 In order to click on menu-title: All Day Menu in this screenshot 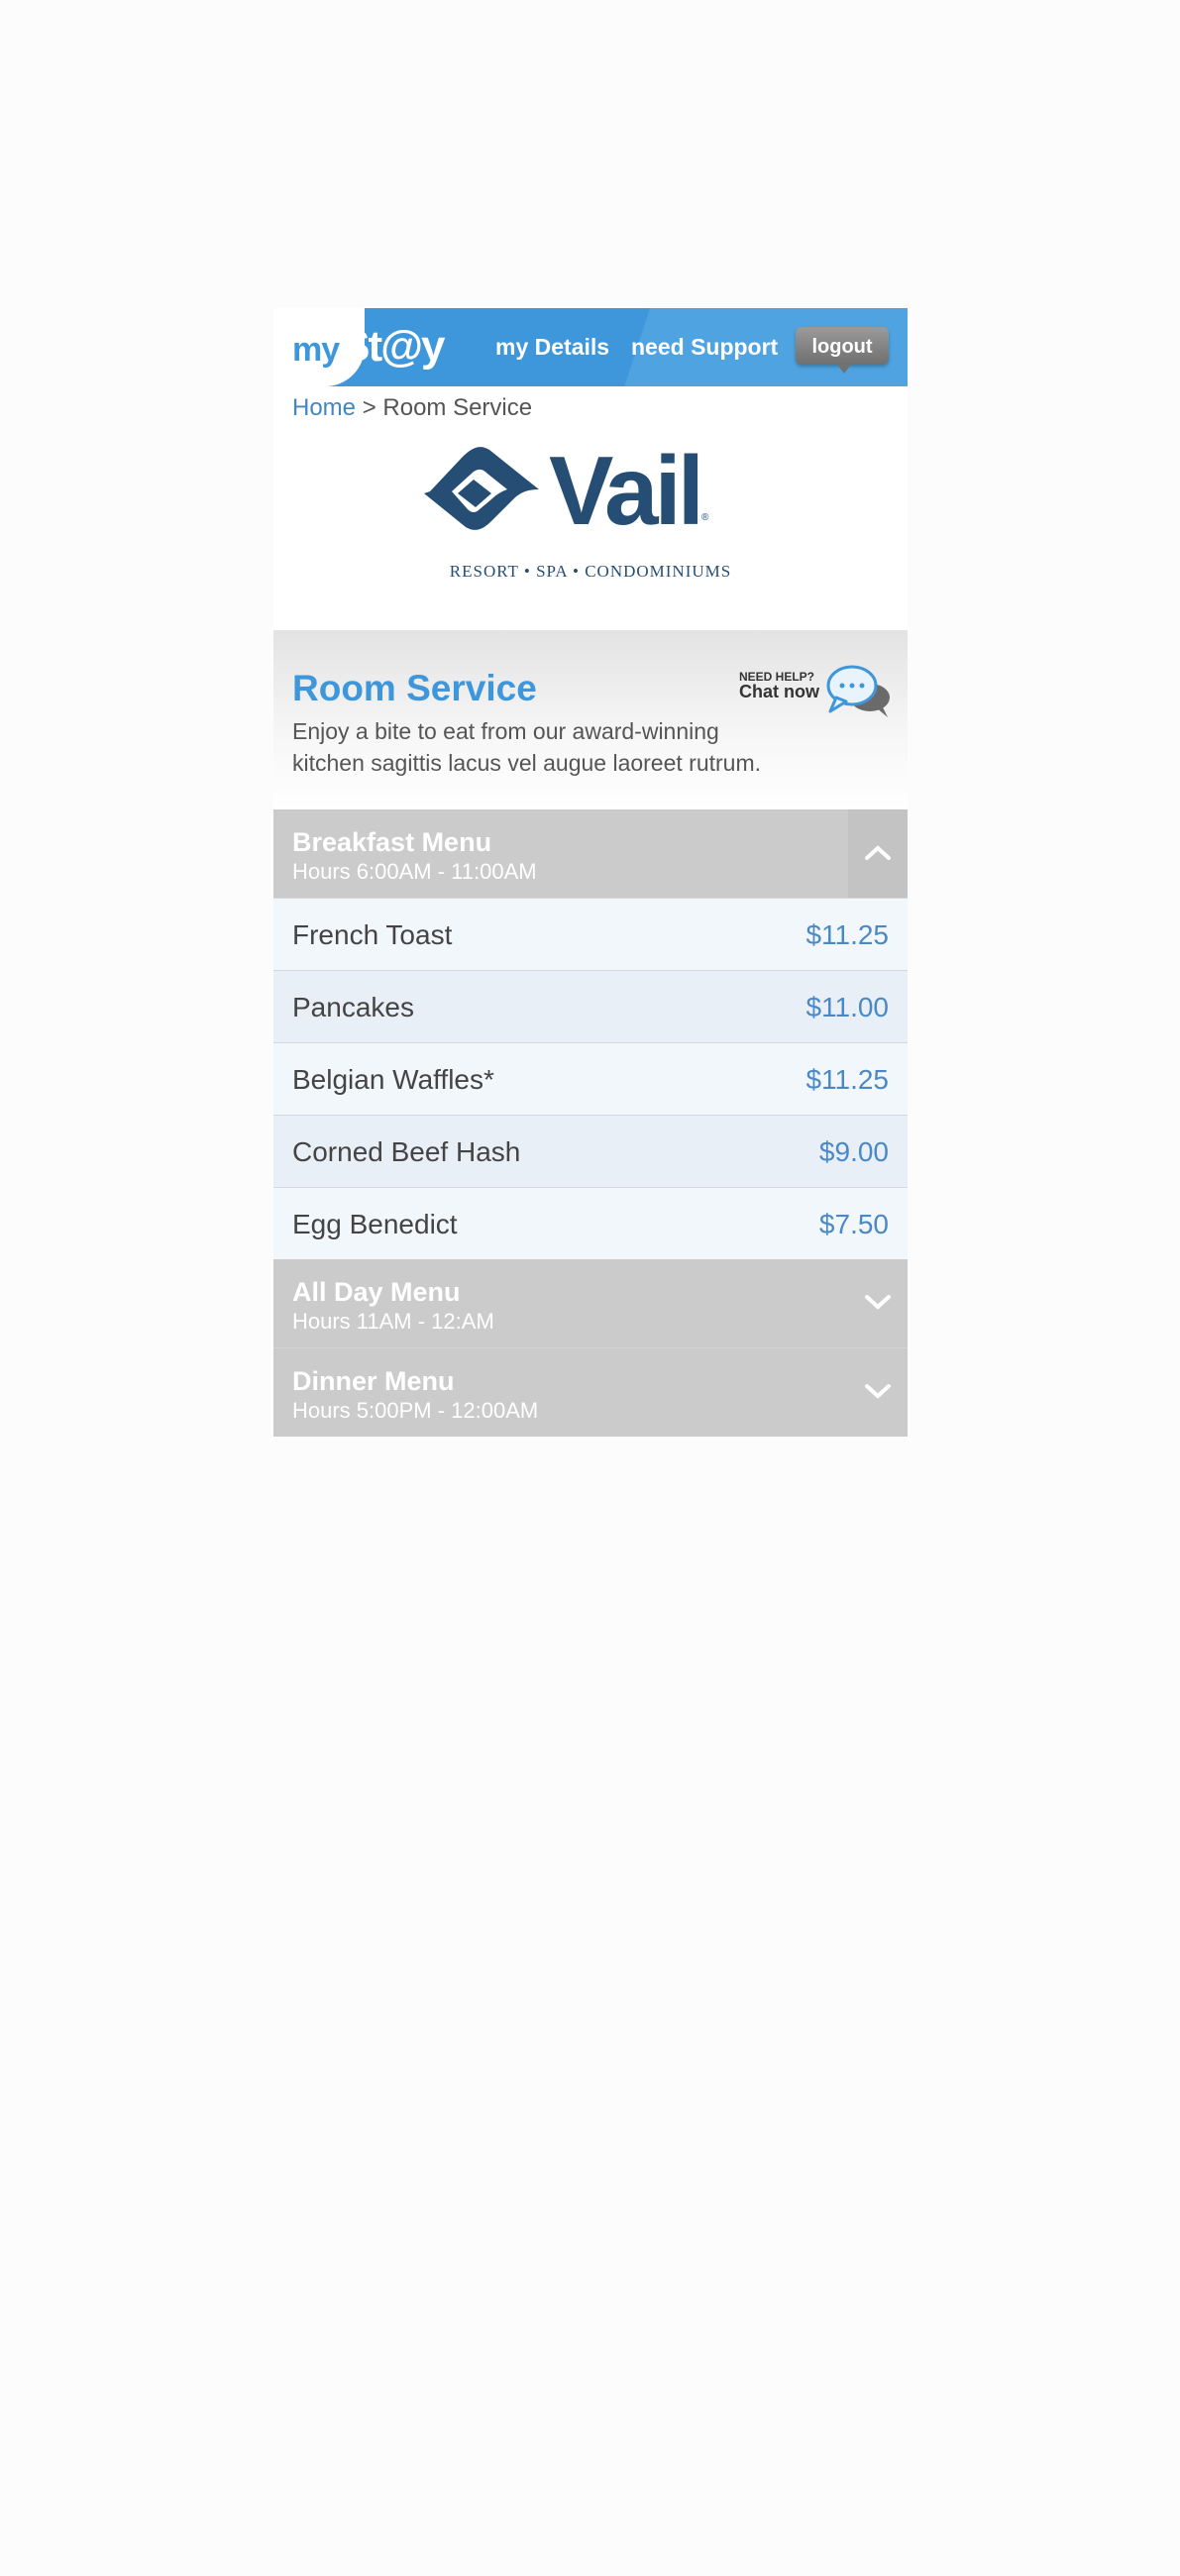, I will do `click(376, 1292)`.